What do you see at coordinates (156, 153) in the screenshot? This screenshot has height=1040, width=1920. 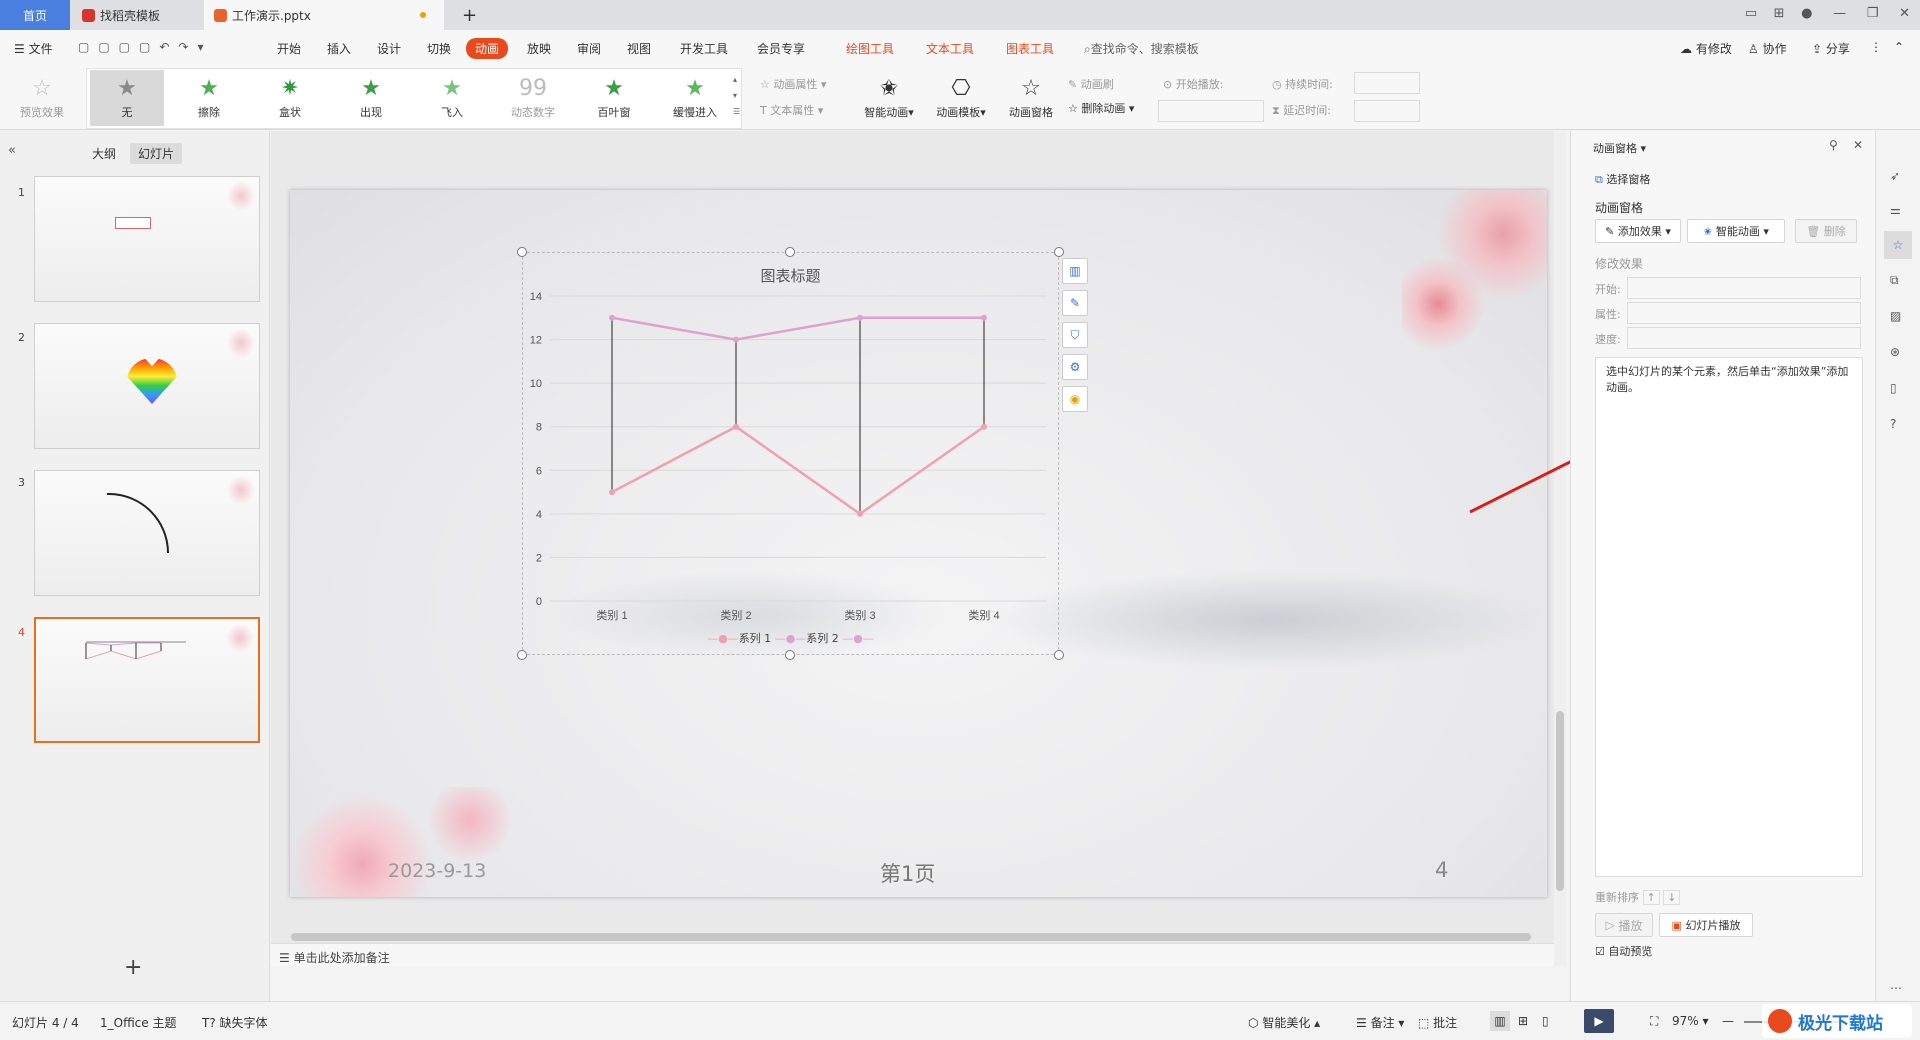 I see `tab-slides: 幻灯片` at bounding box center [156, 153].